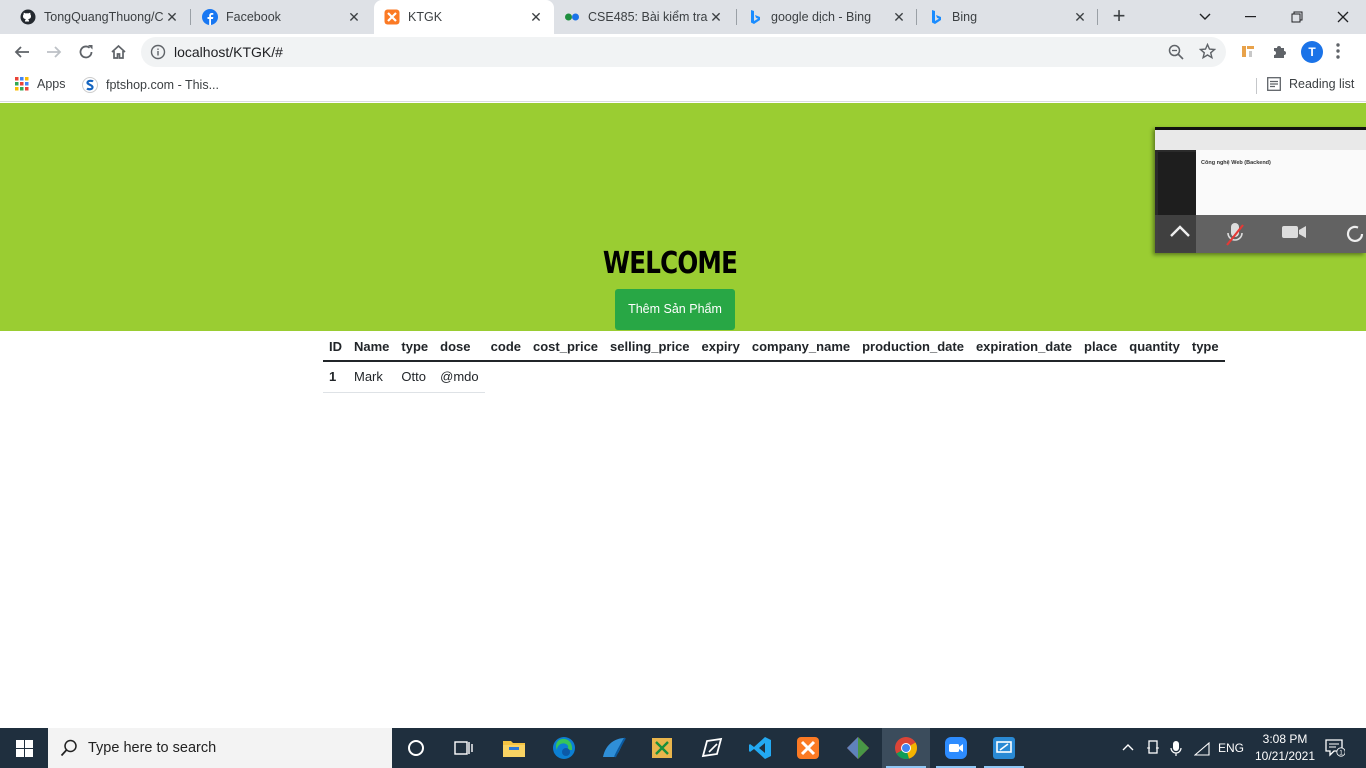 The image size is (1366, 768). Describe the element at coordinates (858, 748) in the screenshot. I see `git-icon` at that location.